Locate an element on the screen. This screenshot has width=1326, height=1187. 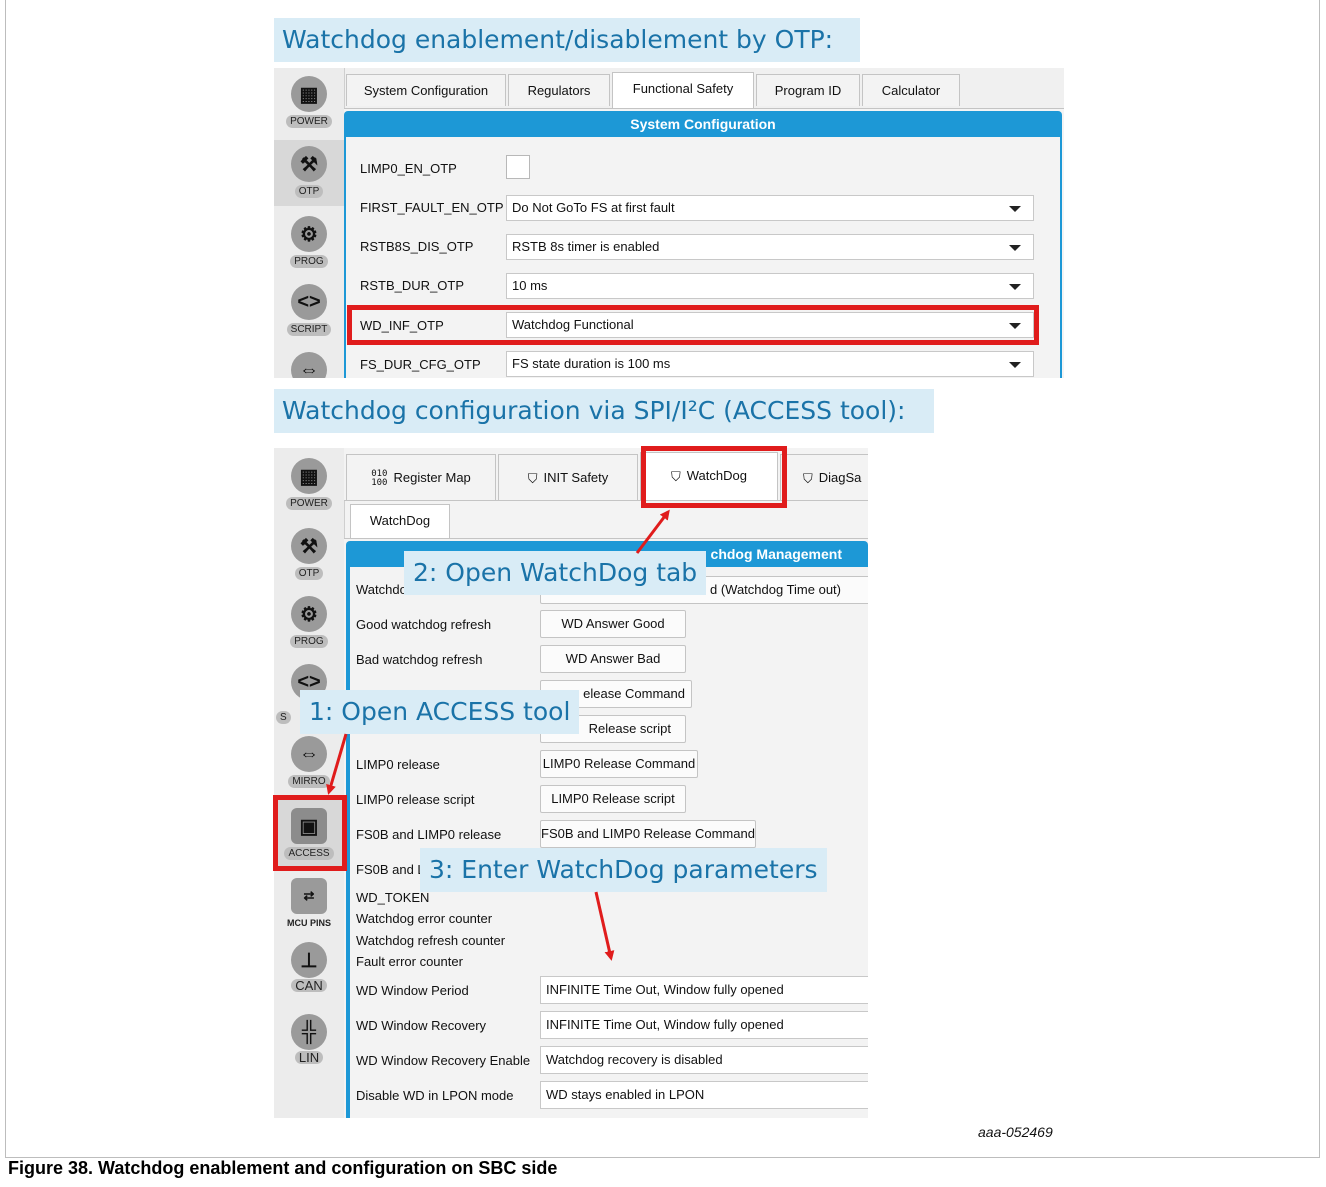
wd-answer-bad-button: WD Answer Bad is located at coordinates (613, 659).